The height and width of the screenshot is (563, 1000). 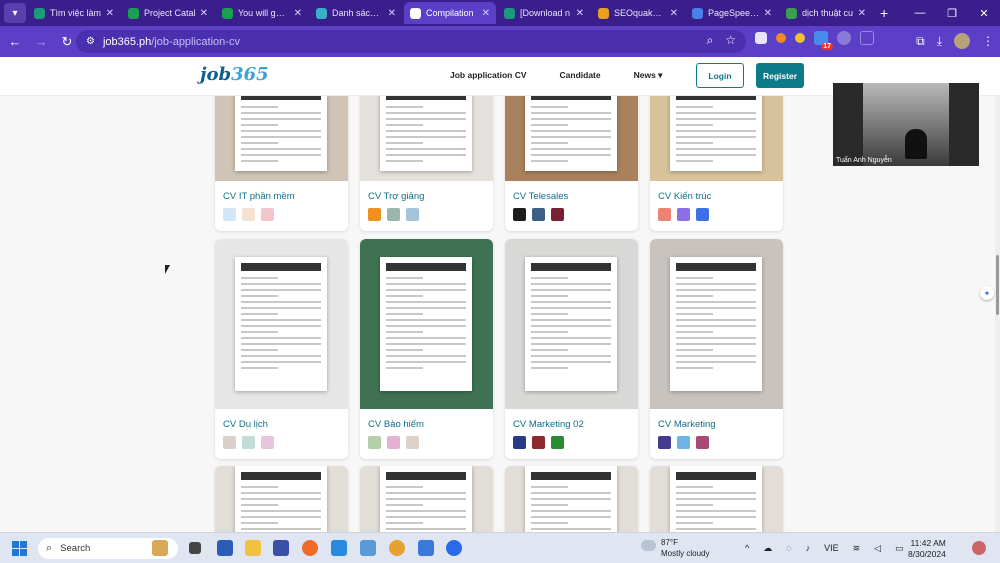 I want to click on cv-template-name: CV Trợ giảng, so click(x=426, y=196).